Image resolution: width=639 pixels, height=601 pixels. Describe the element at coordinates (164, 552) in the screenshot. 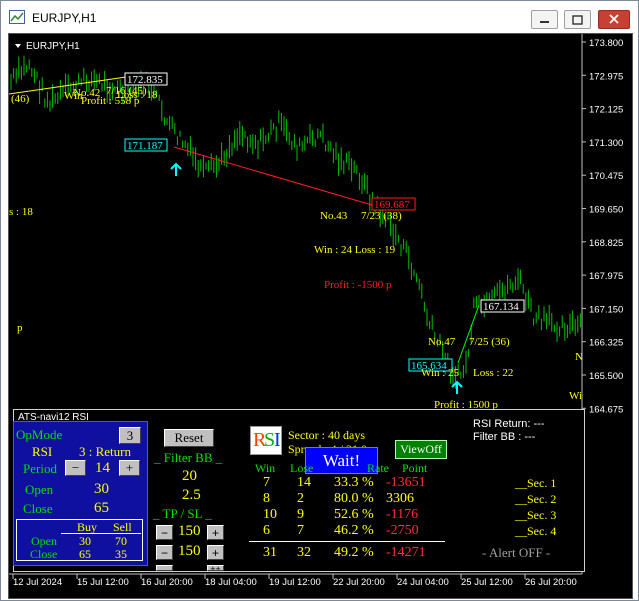

I see `sl-minus-button: −` at that location.